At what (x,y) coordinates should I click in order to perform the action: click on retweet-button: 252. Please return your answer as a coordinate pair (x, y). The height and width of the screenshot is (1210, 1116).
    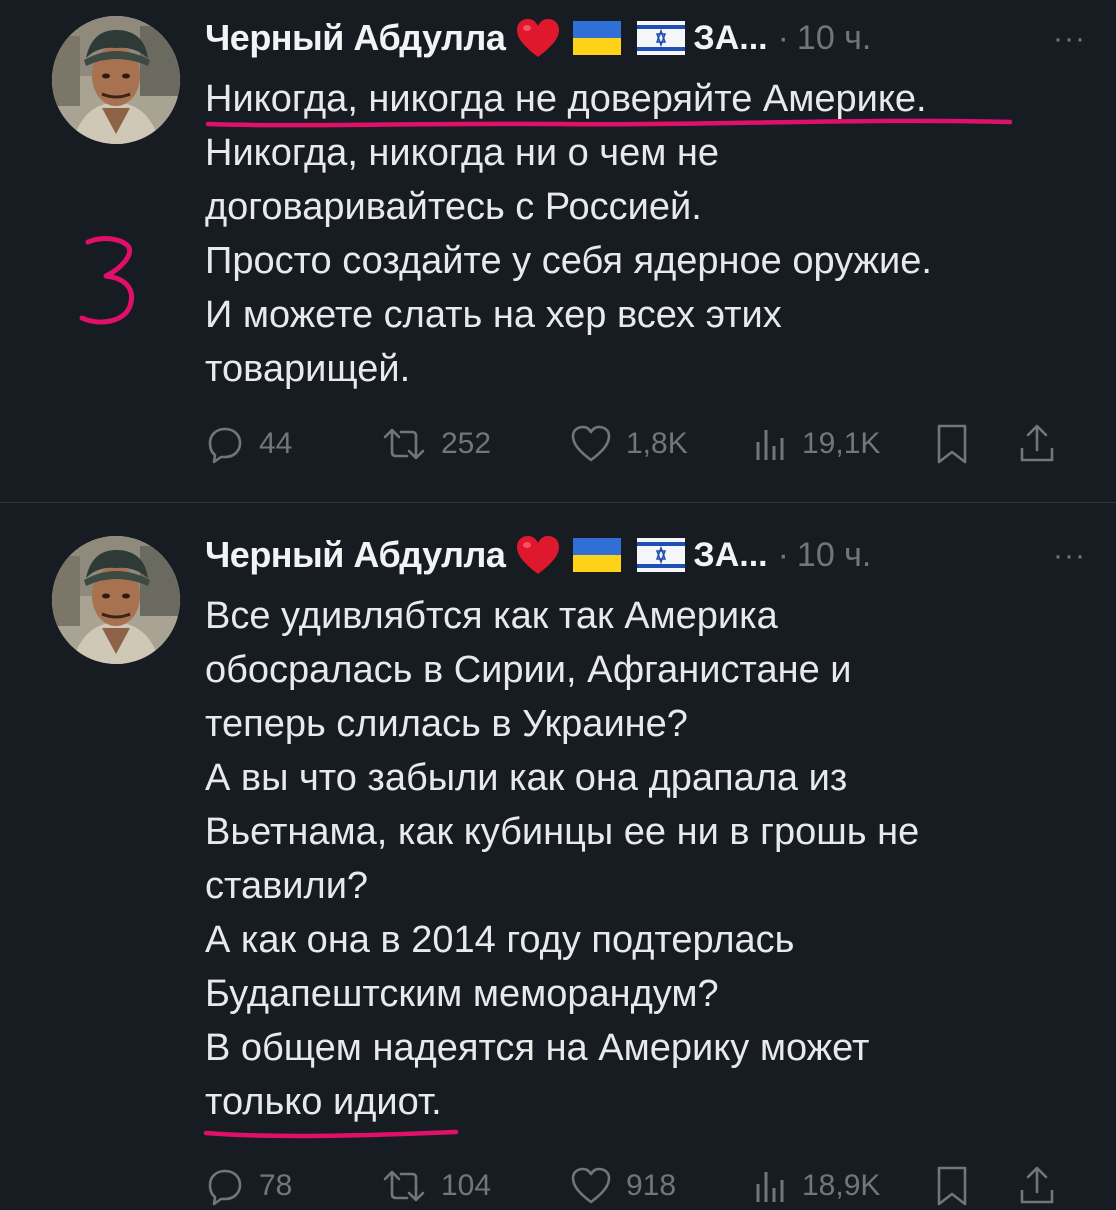
    Looking at the image, I should click on (436, 444).